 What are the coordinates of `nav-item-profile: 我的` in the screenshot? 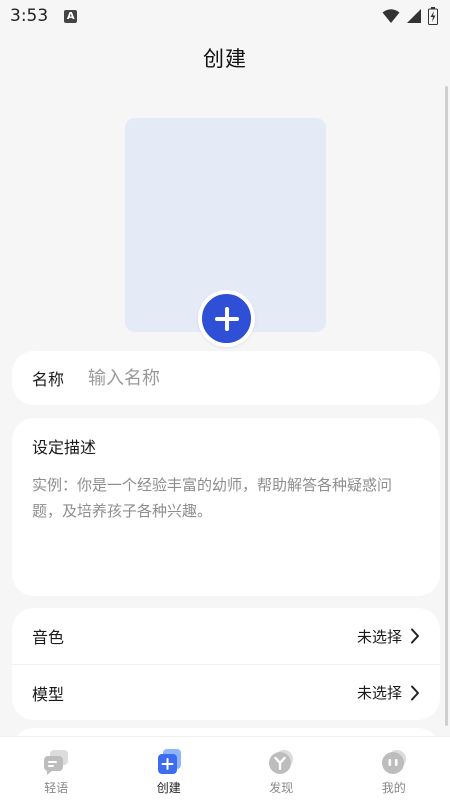 It's located at (394, 769).